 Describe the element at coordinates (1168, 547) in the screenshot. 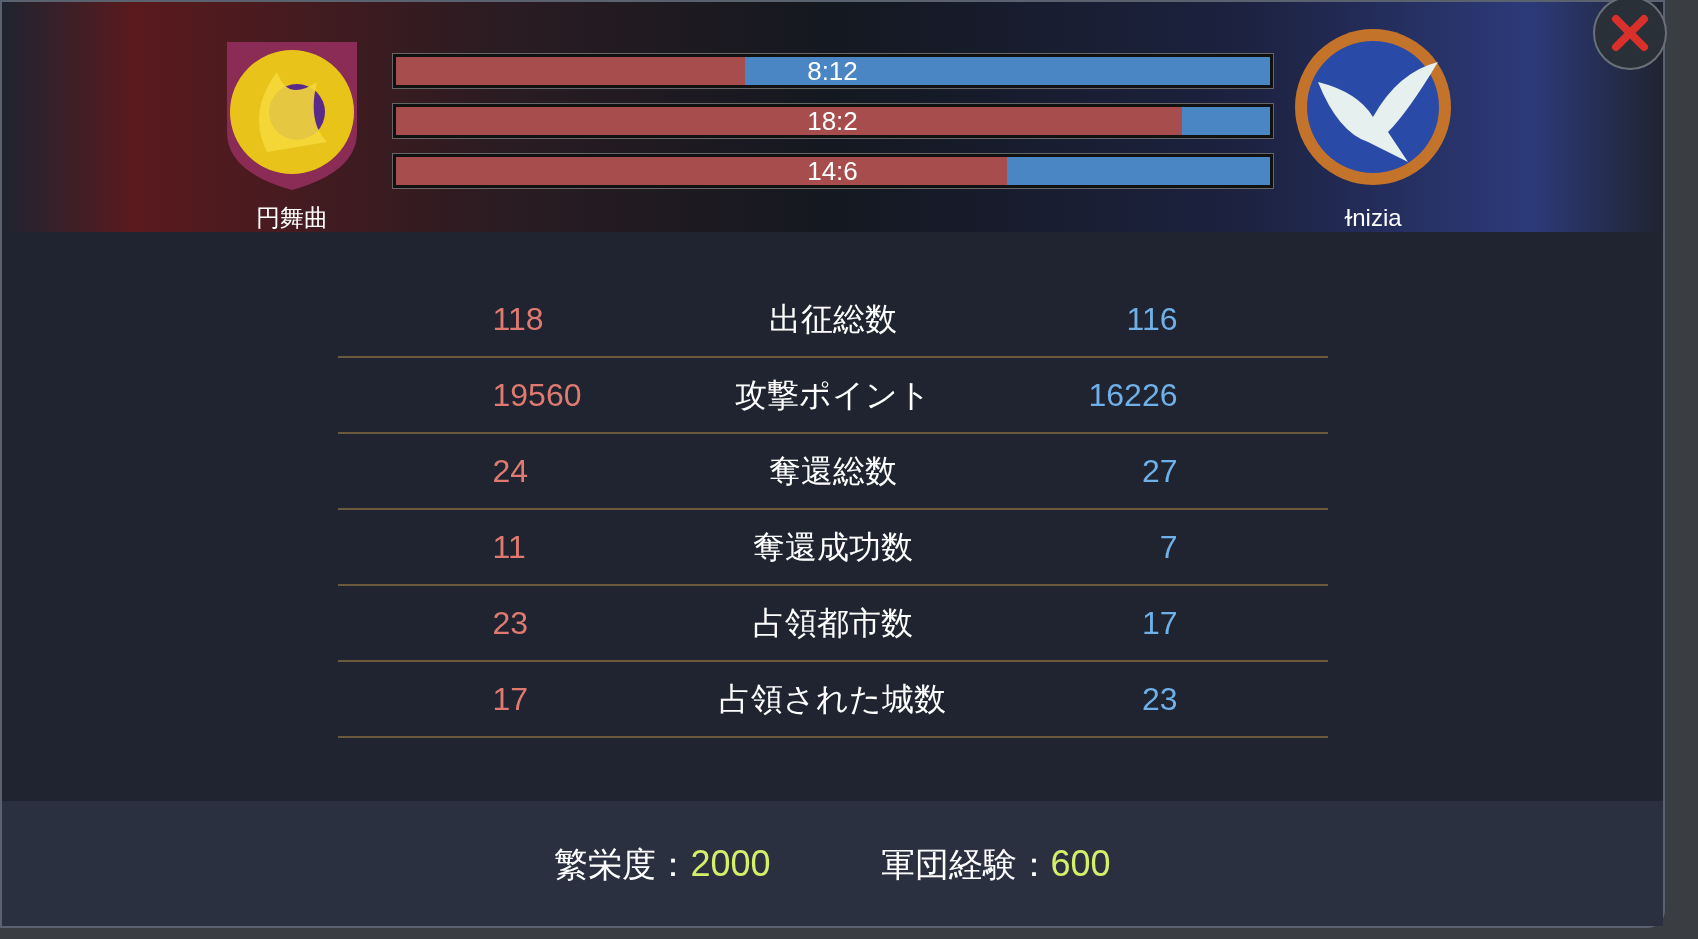

I see `right-value: 7` at that location.